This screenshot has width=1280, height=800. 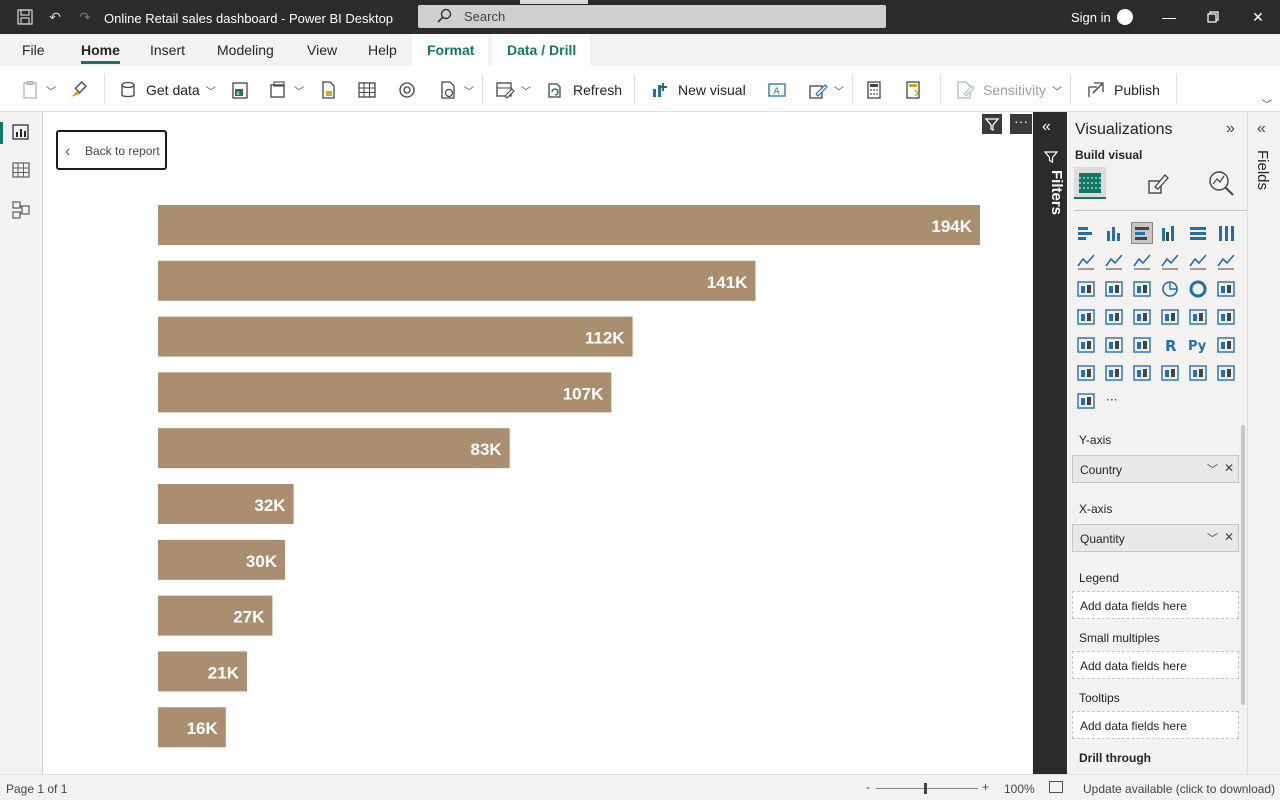 What do you see at coordinates (541, 50) in the screenshot?
I see `tab-data-drill: Data / Drill` at bounding box center [541, 50].